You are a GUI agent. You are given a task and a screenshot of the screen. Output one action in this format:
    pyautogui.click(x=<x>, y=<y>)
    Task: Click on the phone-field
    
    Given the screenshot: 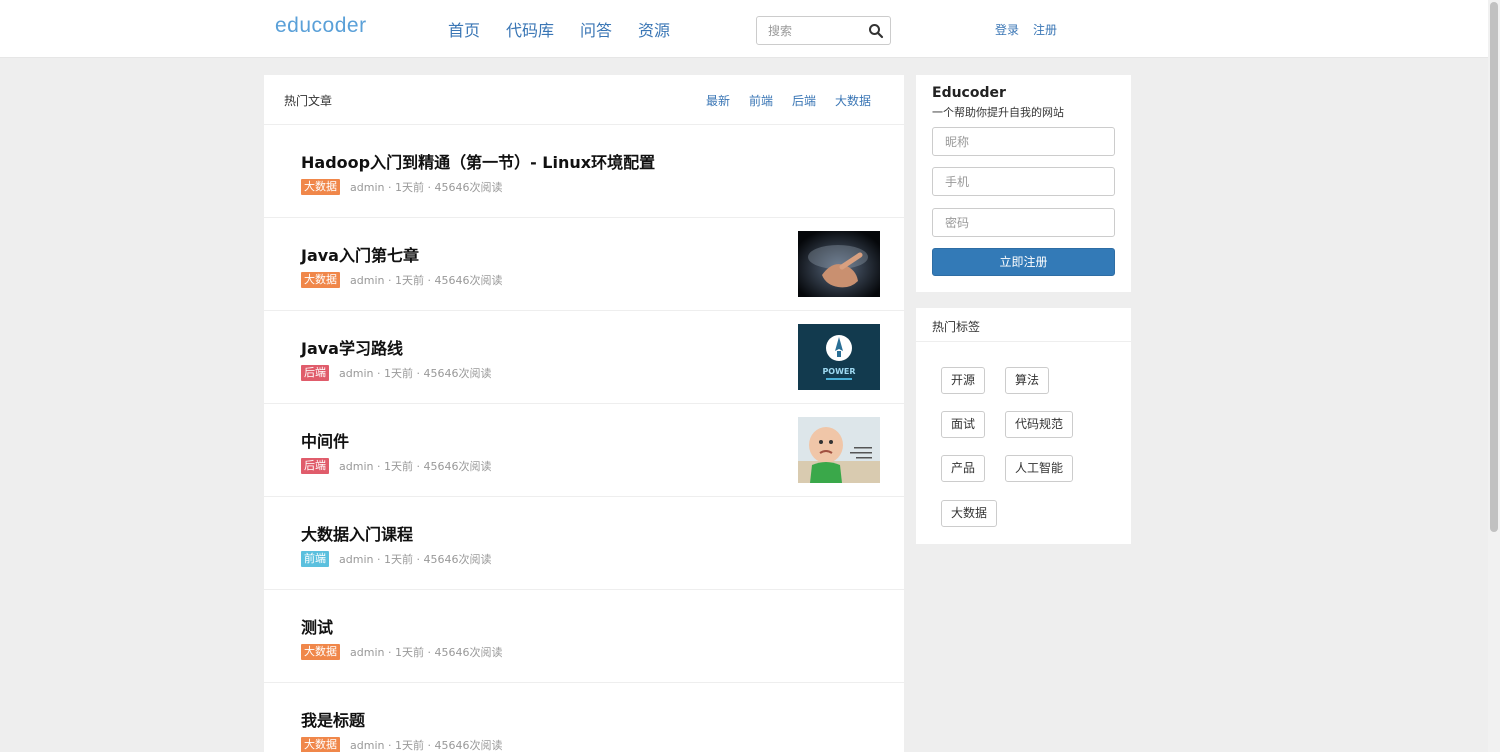 What is the action you would take?
    pyautogui.click(x=1023, y=181)
    